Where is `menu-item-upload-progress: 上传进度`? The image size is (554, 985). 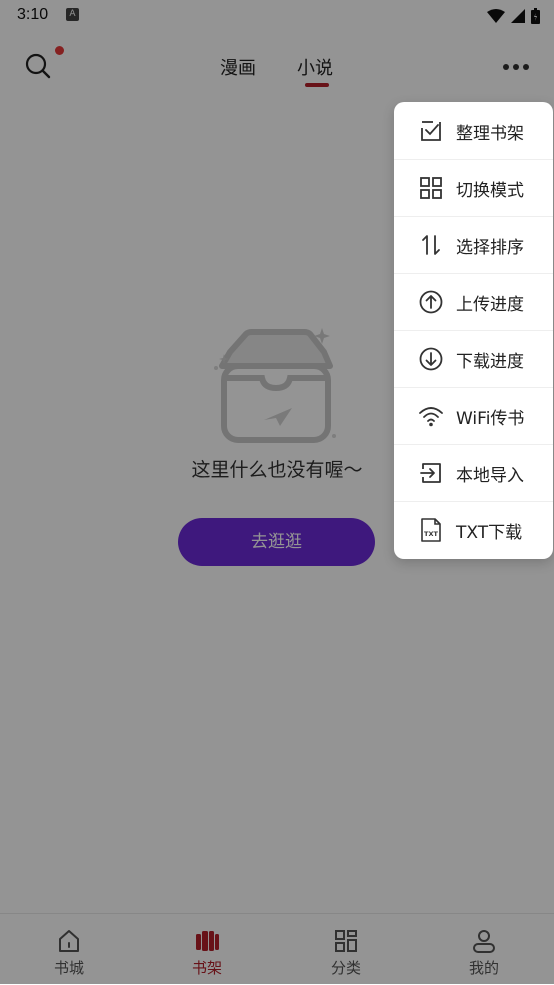
menu-item-upload-progress: 上传进度 is located at coordinates (473, 302).